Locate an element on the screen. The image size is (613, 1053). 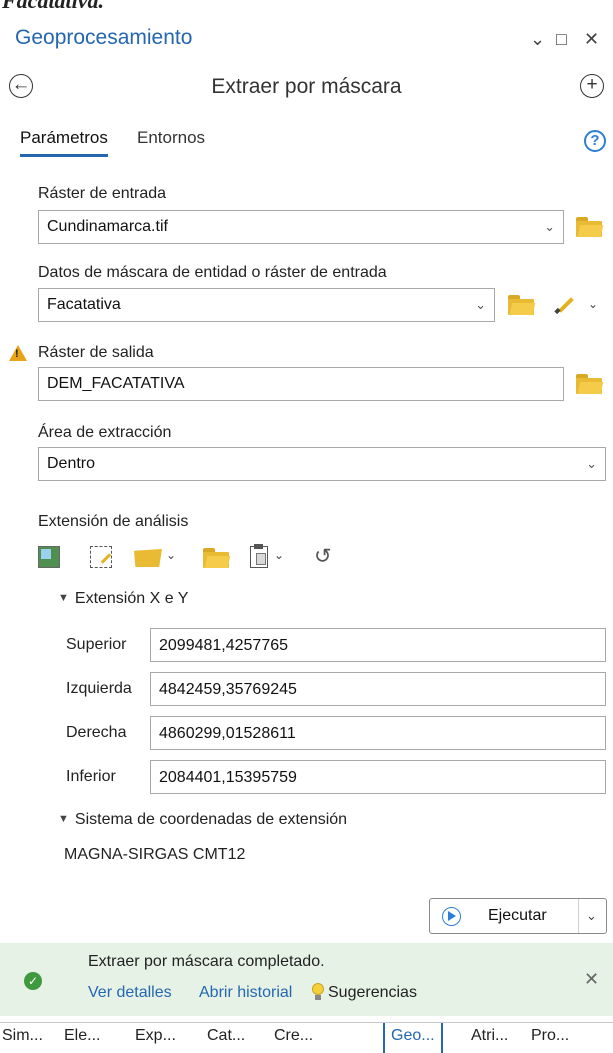
tab-parameters: Parámetros is located at coordinates (64, 142).